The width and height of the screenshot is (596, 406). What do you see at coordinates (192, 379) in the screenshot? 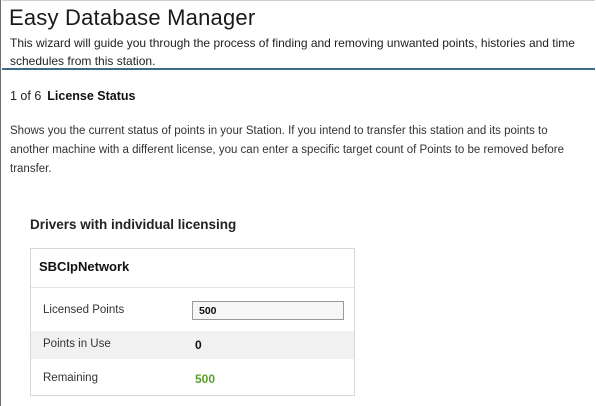
I see `remaining-row: Remaining 500` at bounding box center [192, 379].